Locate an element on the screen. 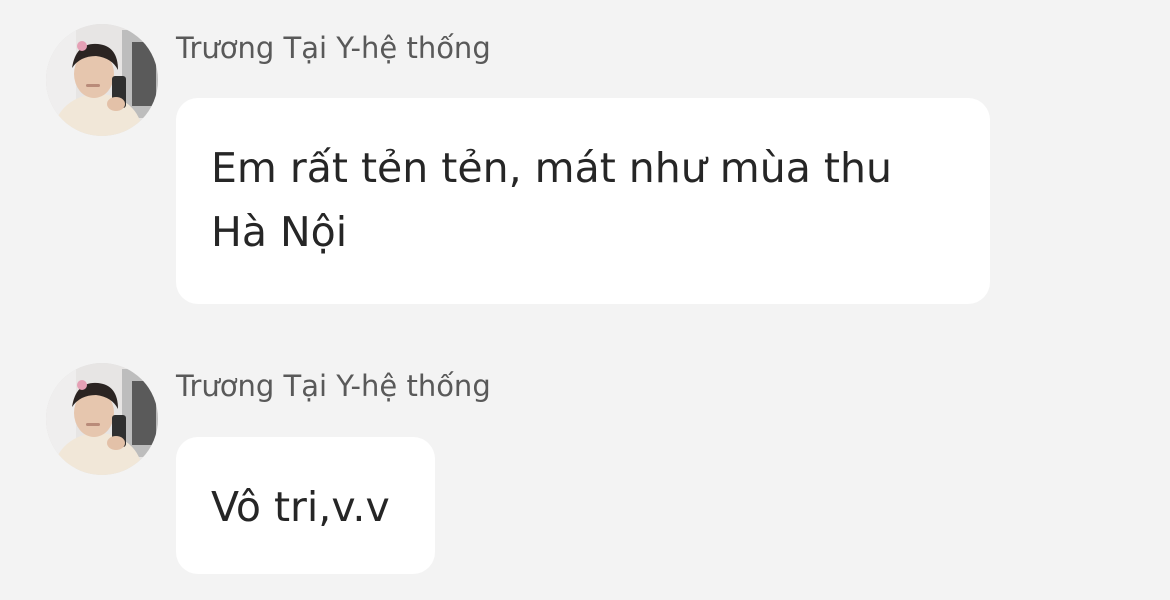 This screenshot has height=600, width=1170. avatar is located at coordinates (102, 419).